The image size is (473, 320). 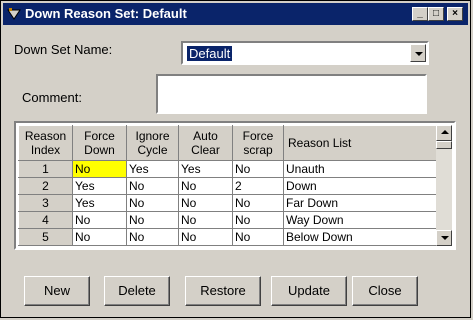 I want to click on chevron-down-icon, so click(x=419, y=54).